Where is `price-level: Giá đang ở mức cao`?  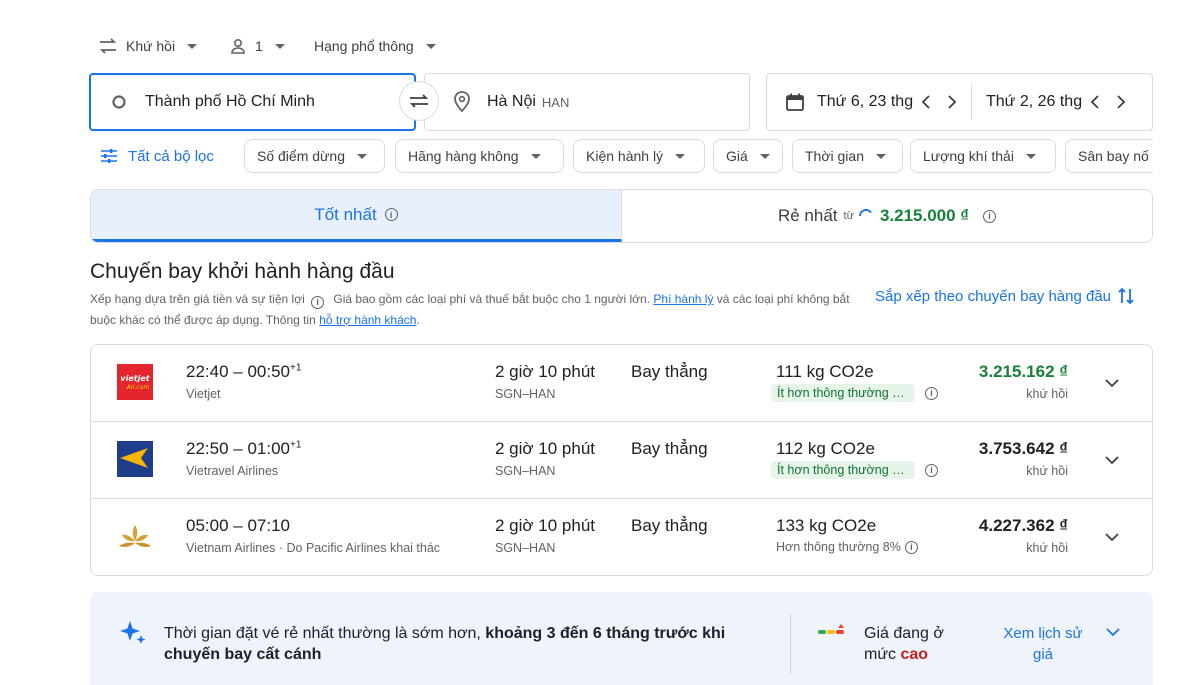 price-level: Giá đang ở mức cao is located at coordinates (914, 644).